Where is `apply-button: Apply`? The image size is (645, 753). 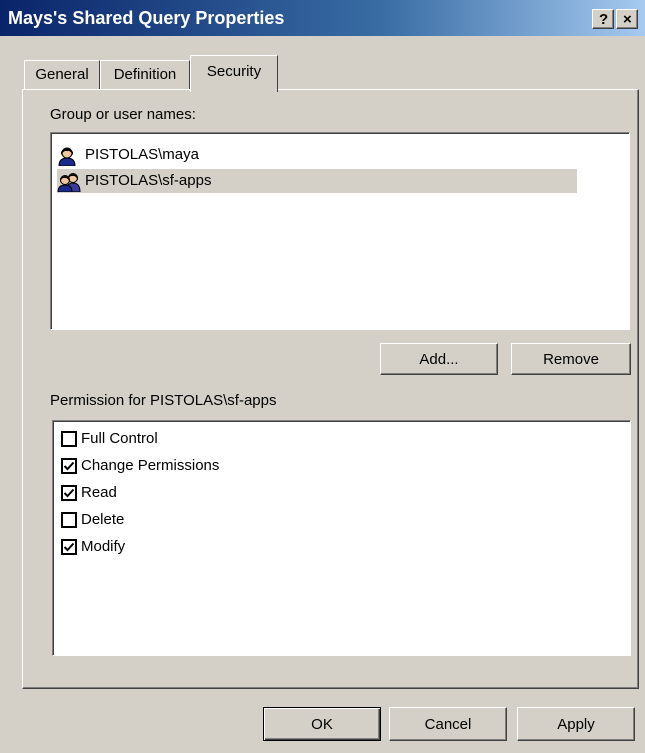 apply-button: Apply is located at coordinates (576, 724).